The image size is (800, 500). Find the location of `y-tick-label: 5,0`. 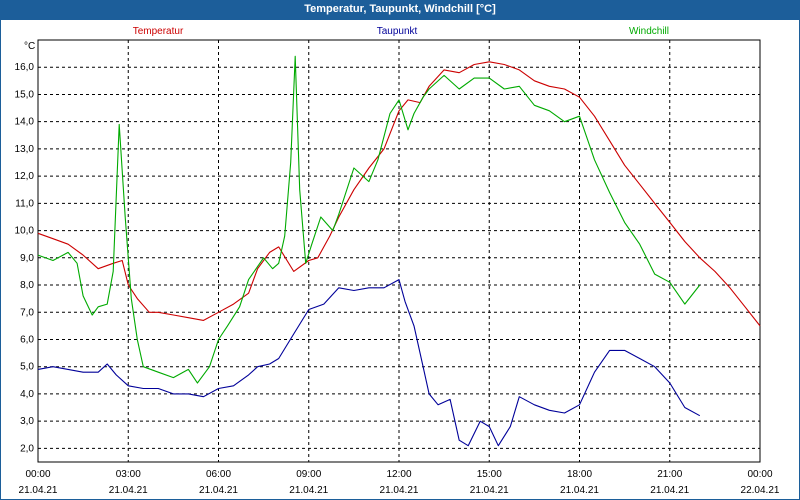

y-tick-label: 5,0 is located at coordinates (27, 367).